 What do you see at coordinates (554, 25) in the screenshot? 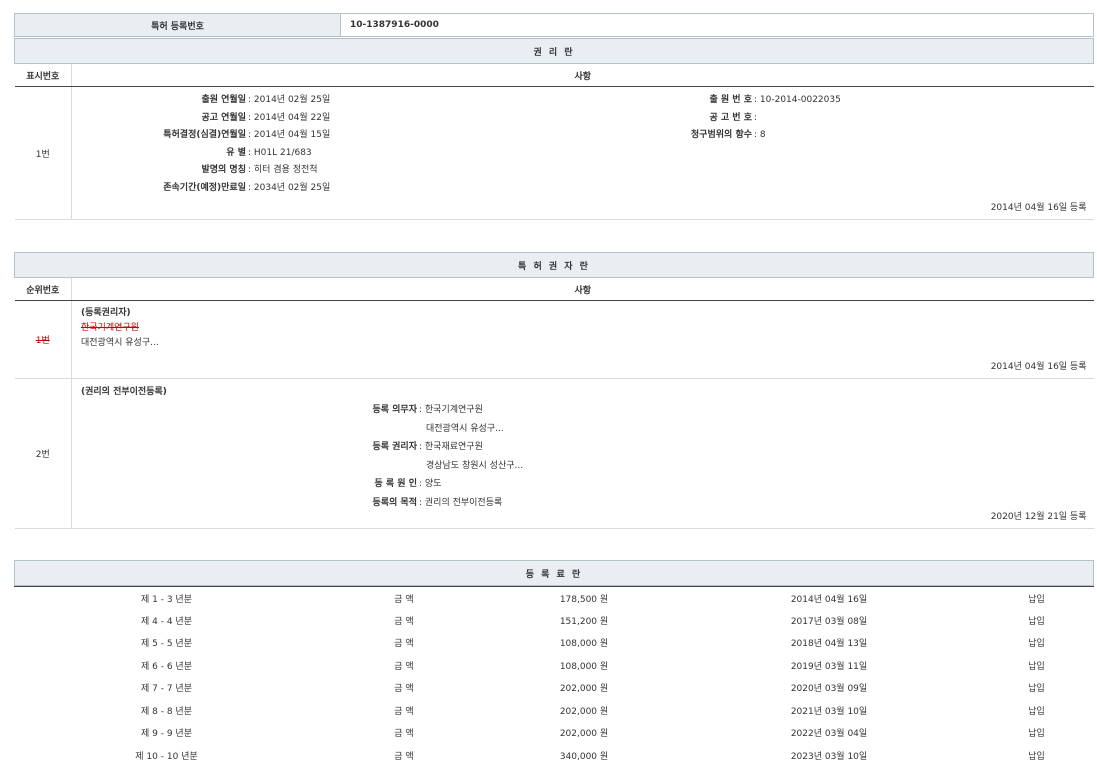
I see `patent-number-header: 특허 등록번호 10-1387916-0000` at bounding box center [554, 25].